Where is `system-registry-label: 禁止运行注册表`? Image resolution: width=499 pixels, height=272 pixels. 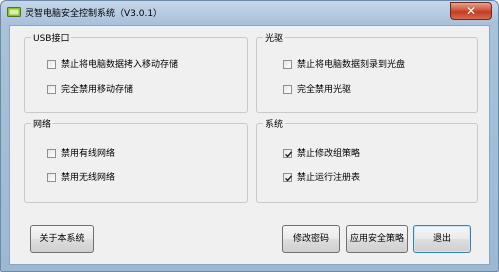
system-registry-label: 禁止运行注册表 is located at coordinates (329, 178).